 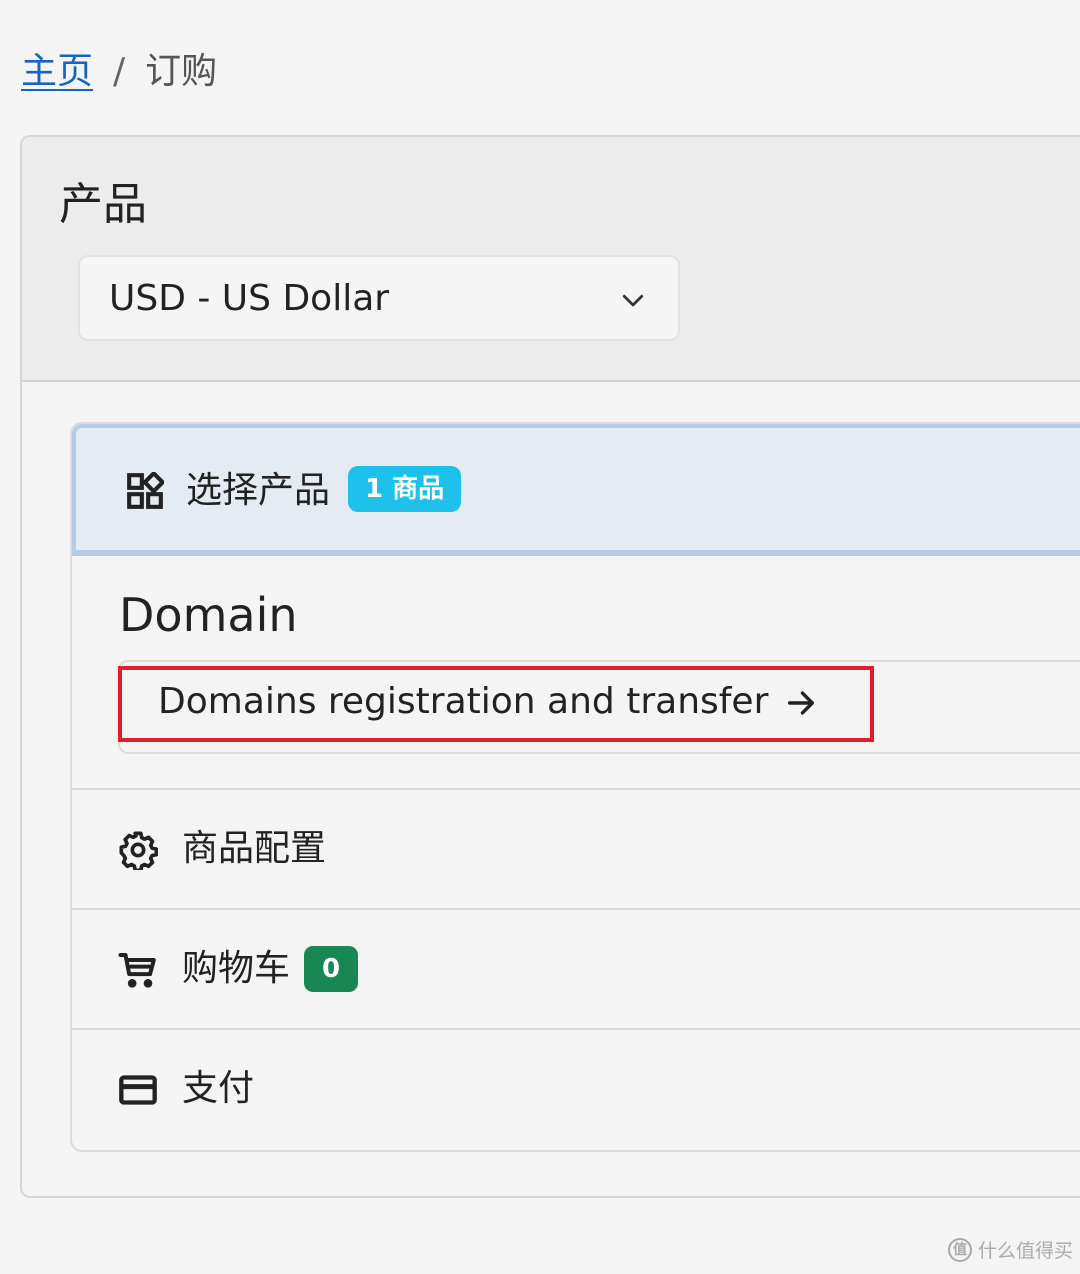 I want to click on breadcrumb: 主页 / 订购, so click(x=119, y=72).